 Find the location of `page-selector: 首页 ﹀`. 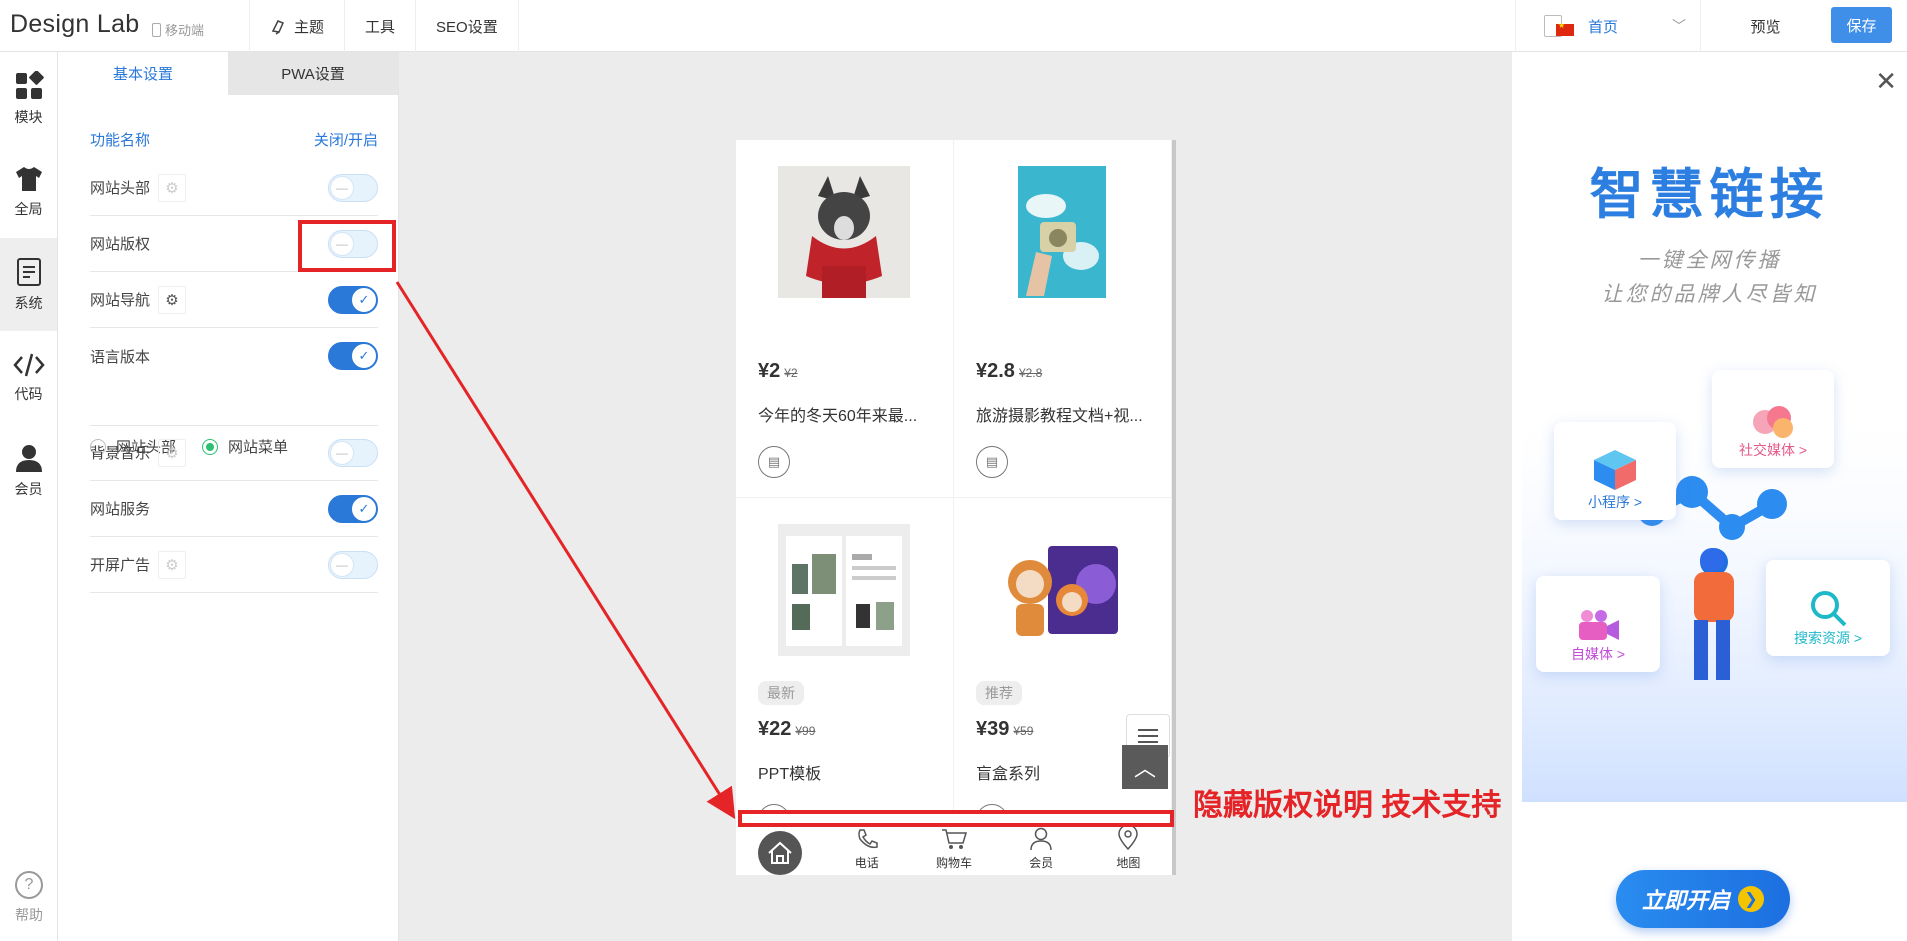

page-selector: 首页 ﹀ is located at coordinates (1607, 26).